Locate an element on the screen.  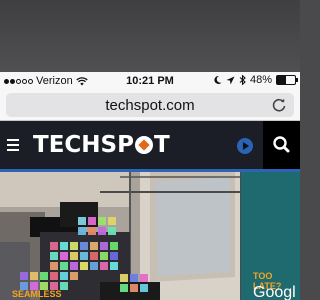
article-kicker: SEAMLESS is located at coordinates (37, 294).